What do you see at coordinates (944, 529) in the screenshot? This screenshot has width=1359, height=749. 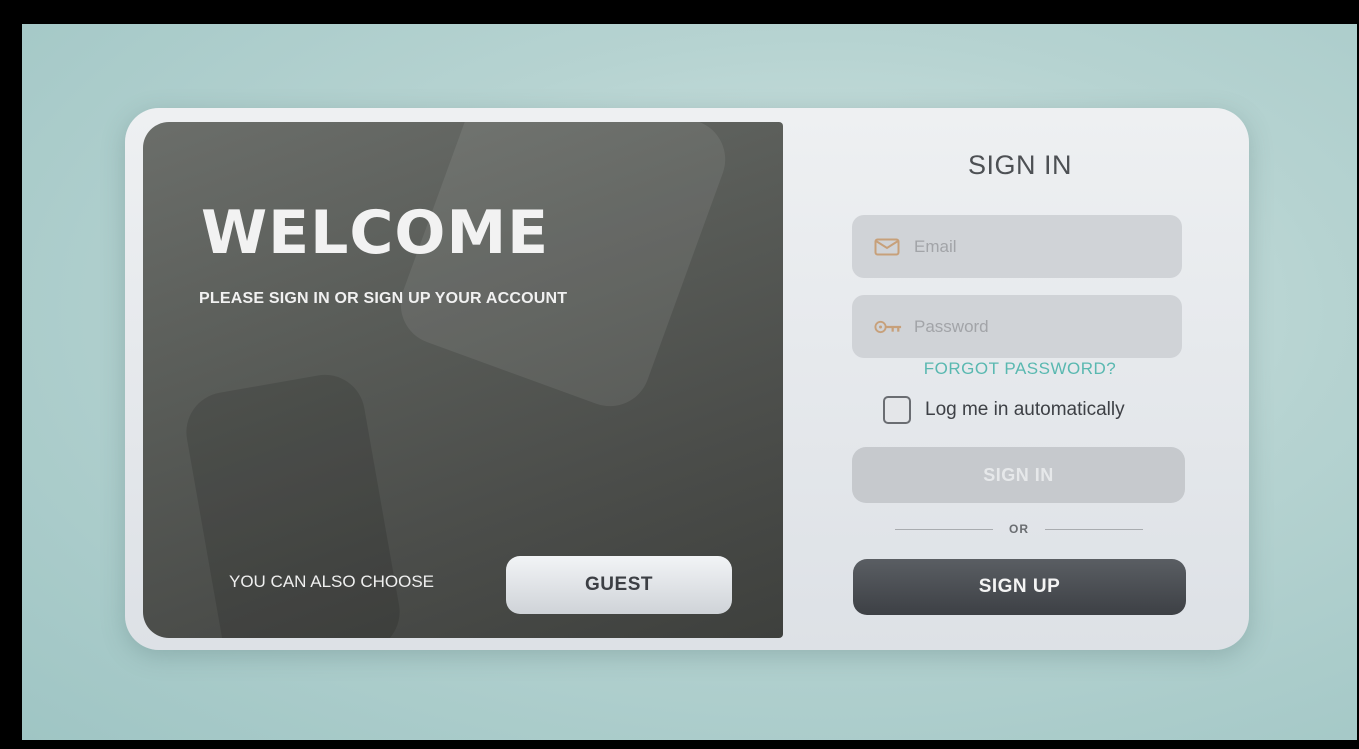 I see `divider-line-left` at bounding box center [944, 529].